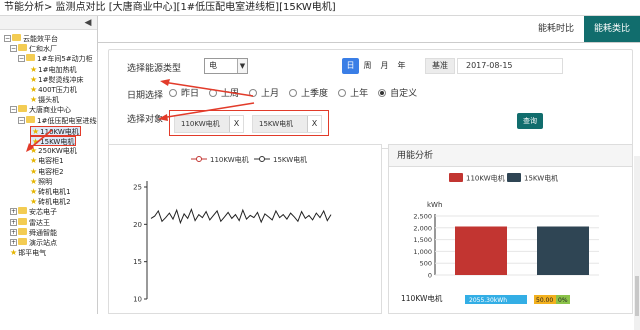 This screenshot has height=330, width=640. I want to click on tree-node-label: 电容柜1, so click(51, 161).